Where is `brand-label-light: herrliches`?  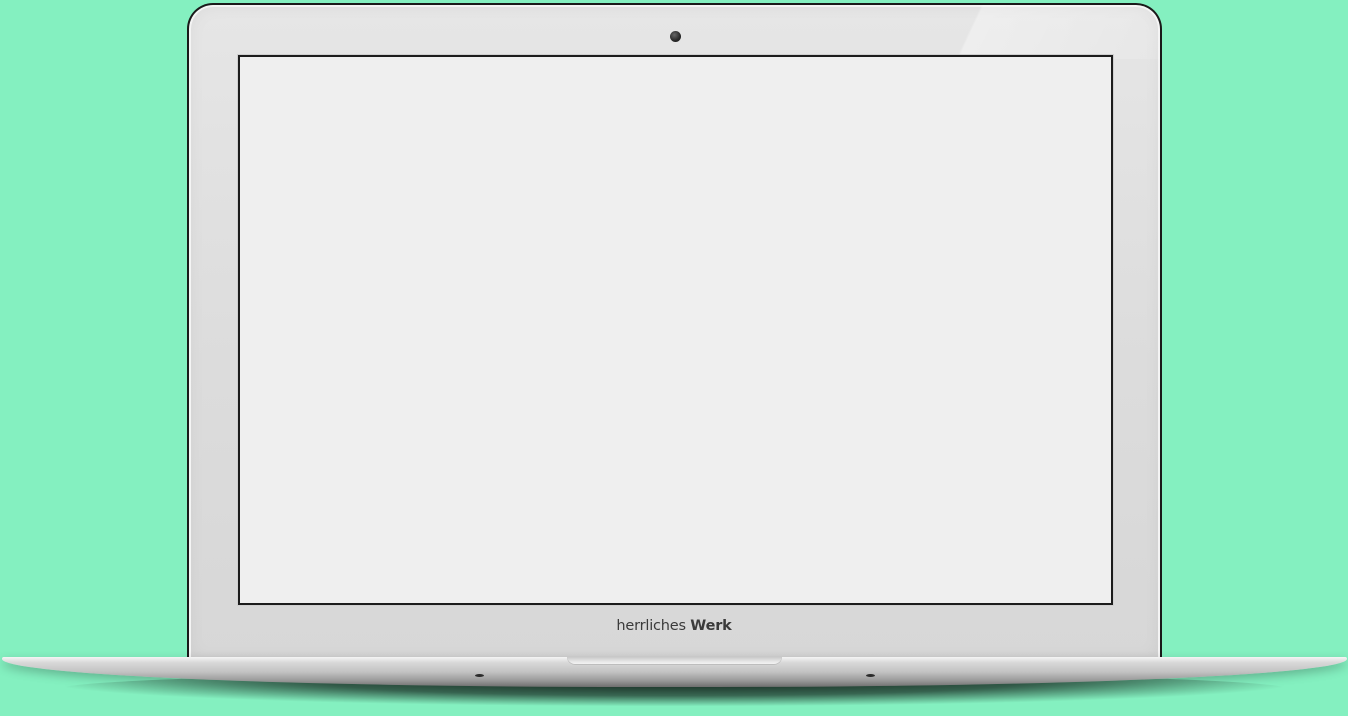
brand-label-light: herrliches is located at coordinates (651, 626).